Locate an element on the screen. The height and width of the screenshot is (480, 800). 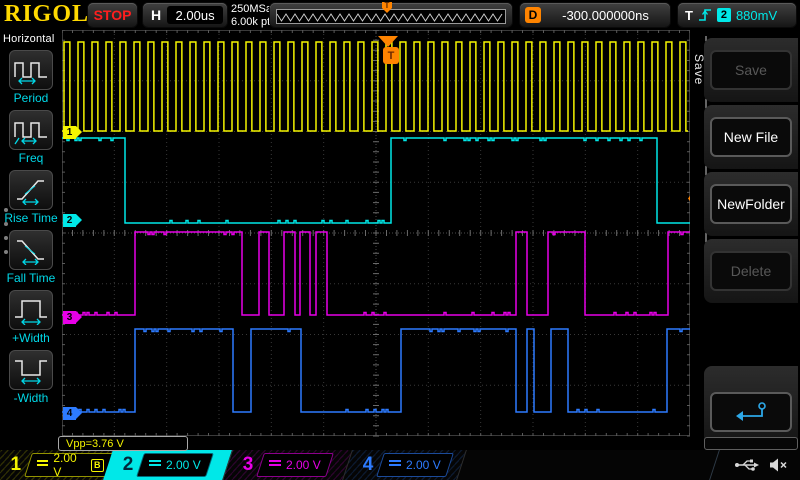
softkey-block is located at coordinates (751, 405).